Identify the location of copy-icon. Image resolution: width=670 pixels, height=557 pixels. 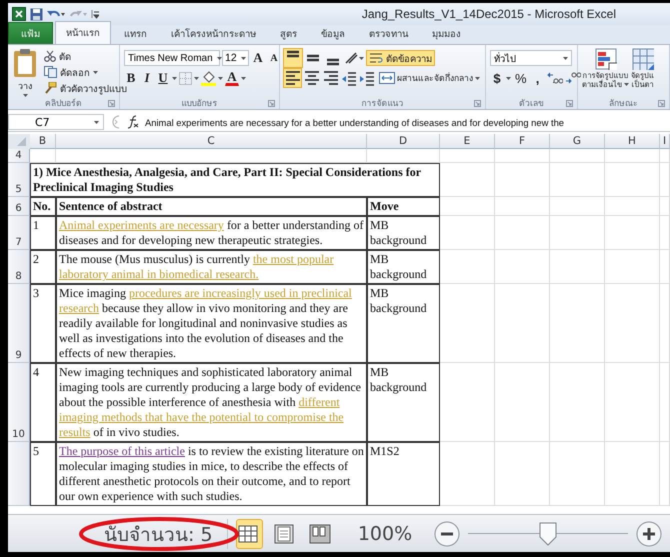
(50, 72).